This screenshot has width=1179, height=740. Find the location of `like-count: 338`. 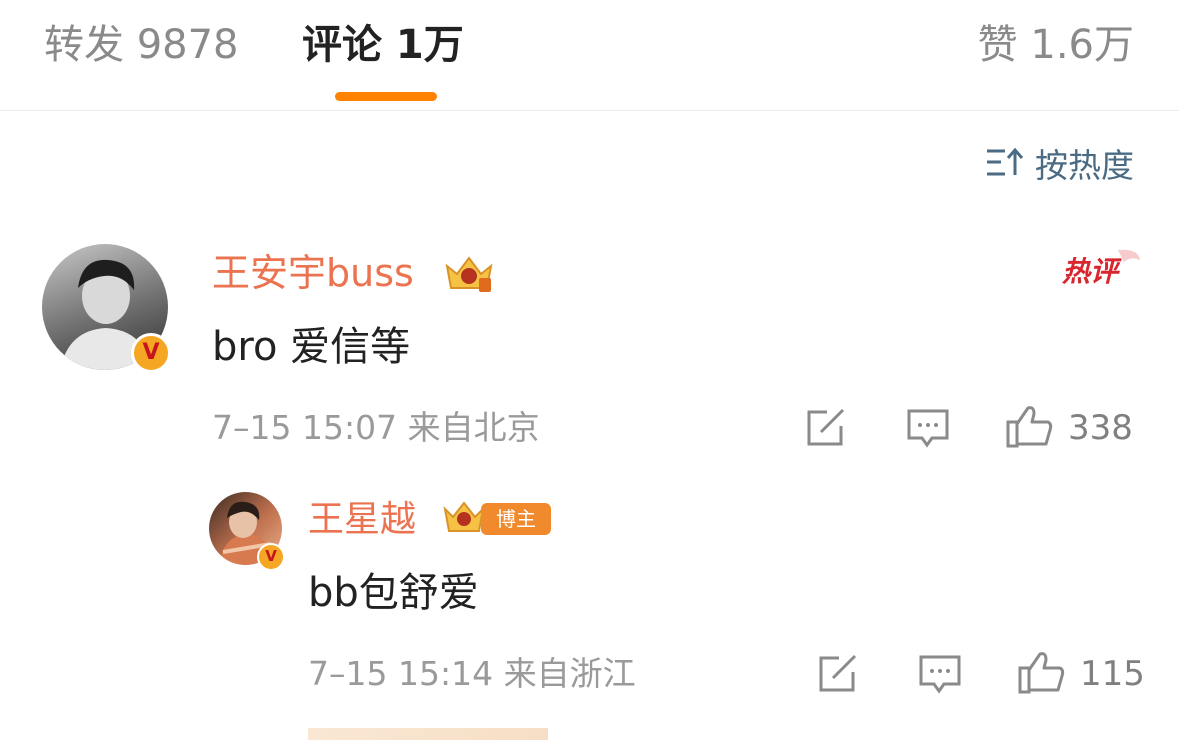

like-count: 338 is located at coordinates (1100, 428).